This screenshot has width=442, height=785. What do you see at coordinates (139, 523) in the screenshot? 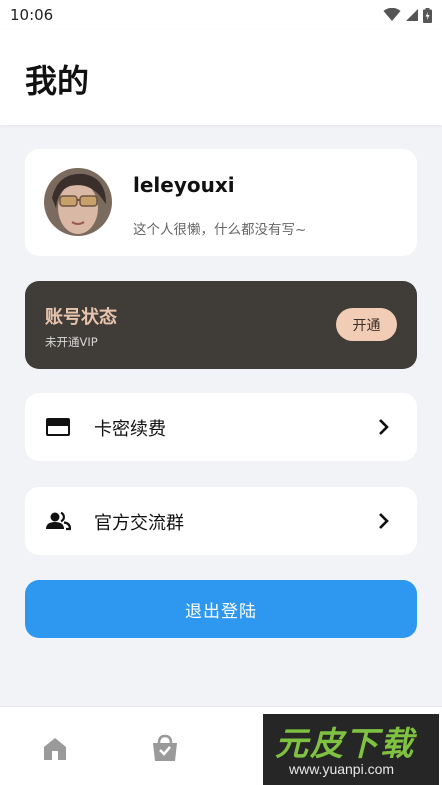
I see `menu-item-label: 官方交流群` at bounding box center [139, 523].